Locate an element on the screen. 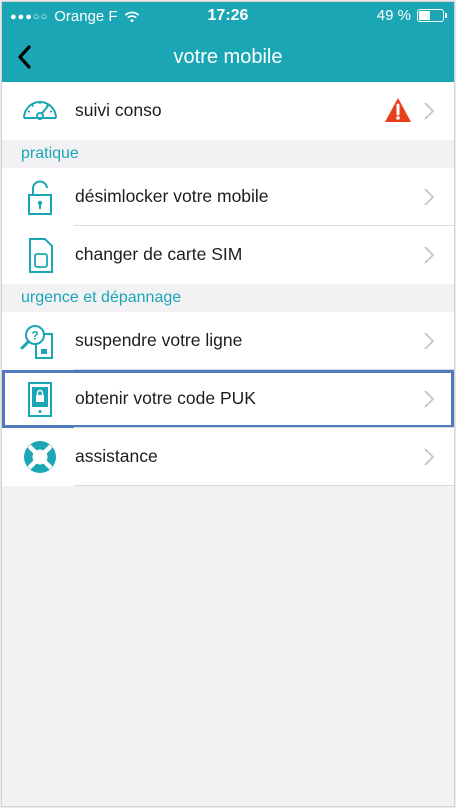  list-item-code-puk: obtenir votre code PUK is located at coordinates (228, 399).